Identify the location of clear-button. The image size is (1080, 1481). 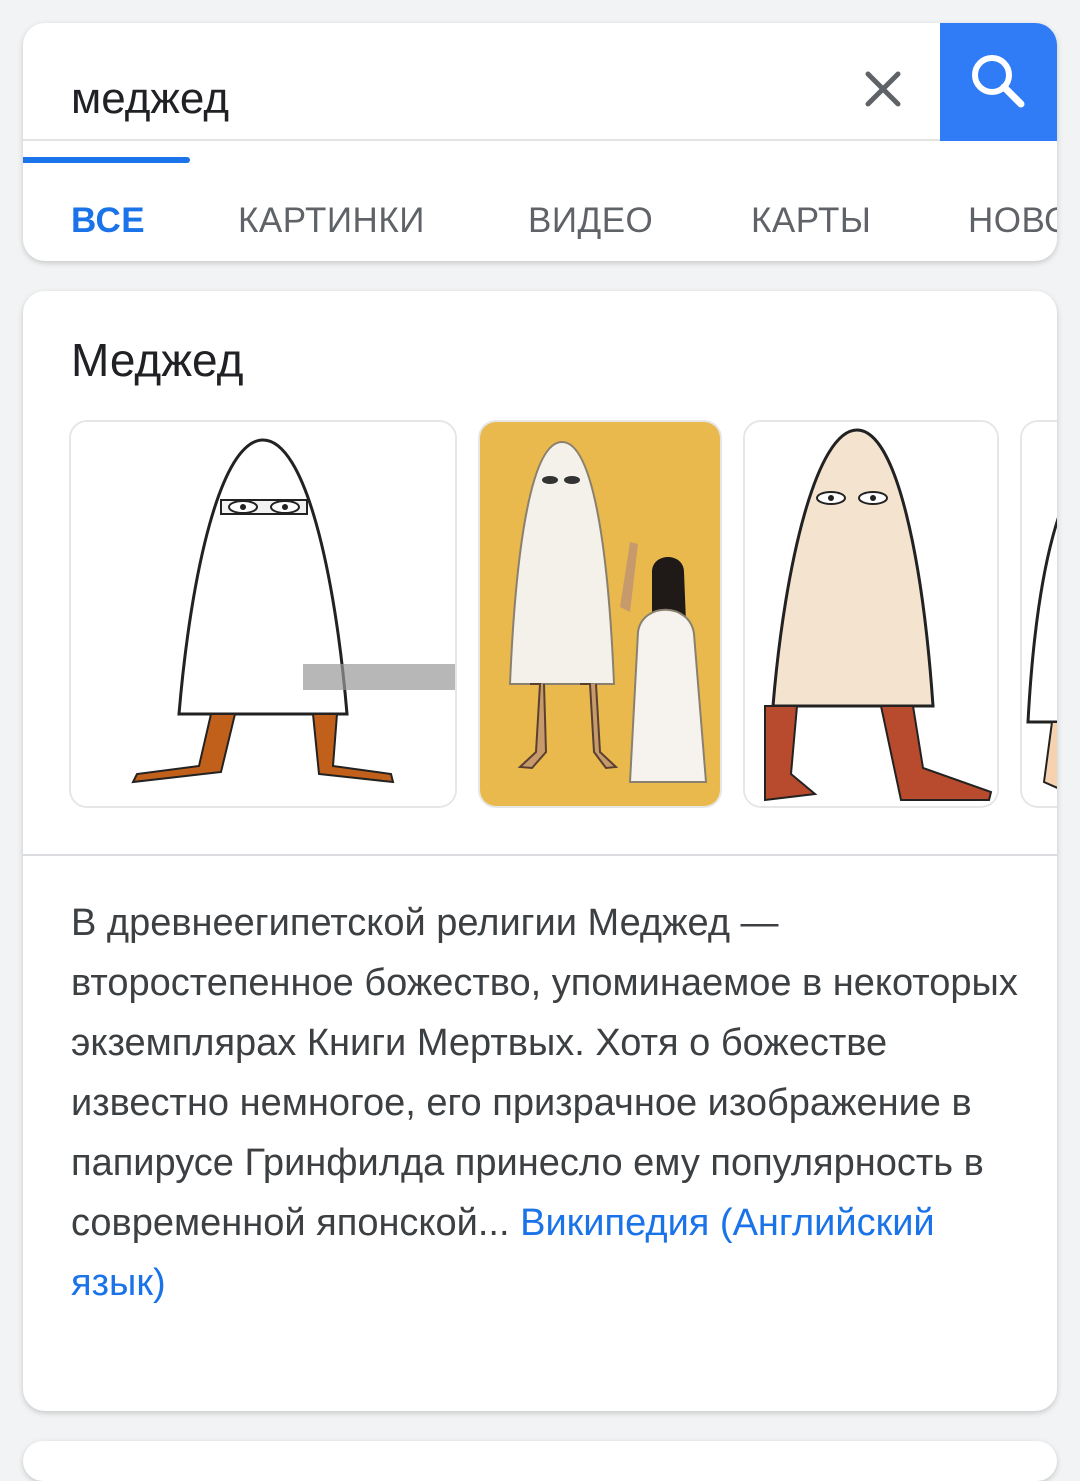
(883, 89).